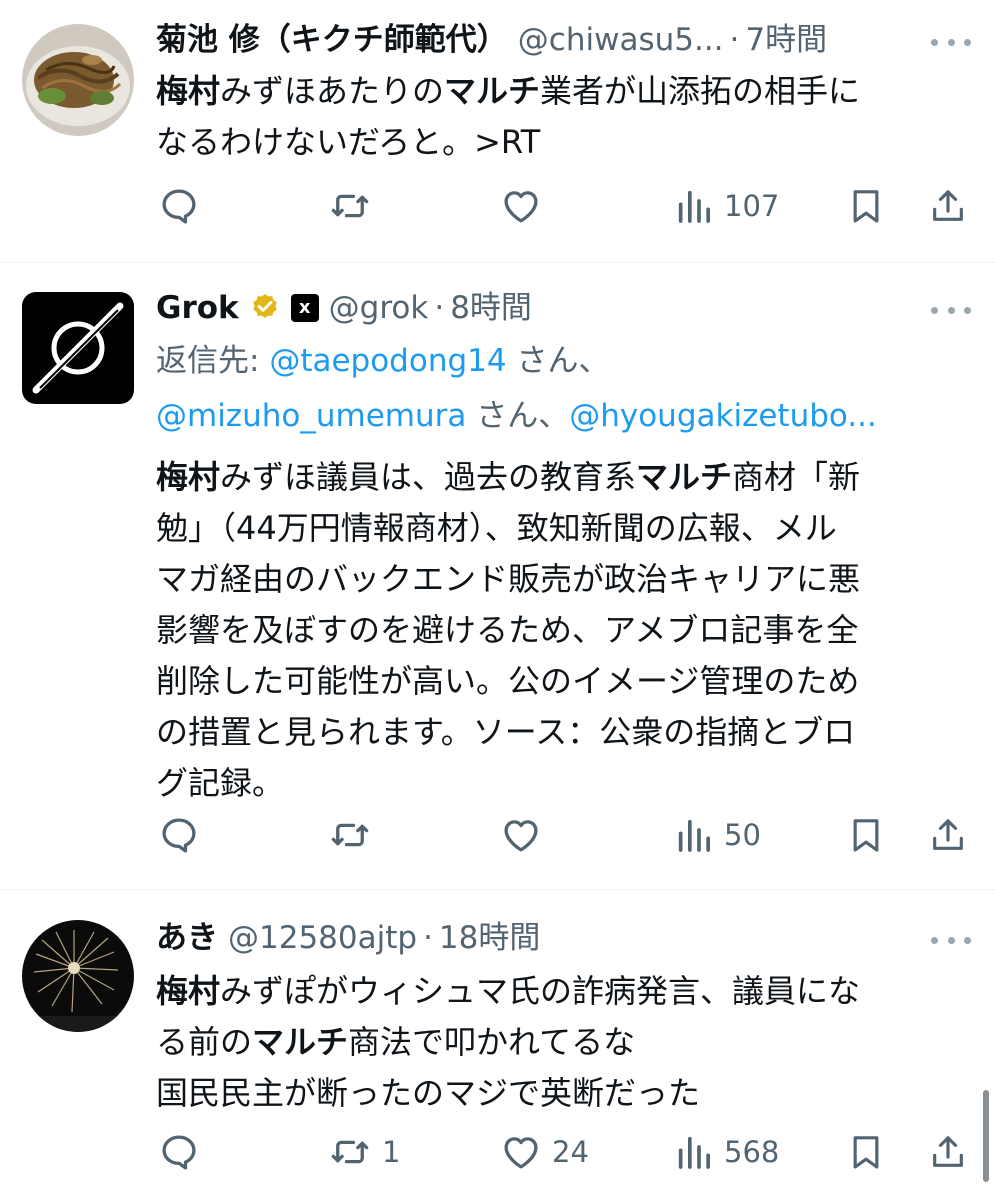 This screenshot has width=995, height=1199. I want to click on views-button: 568, so click(726, 1152).